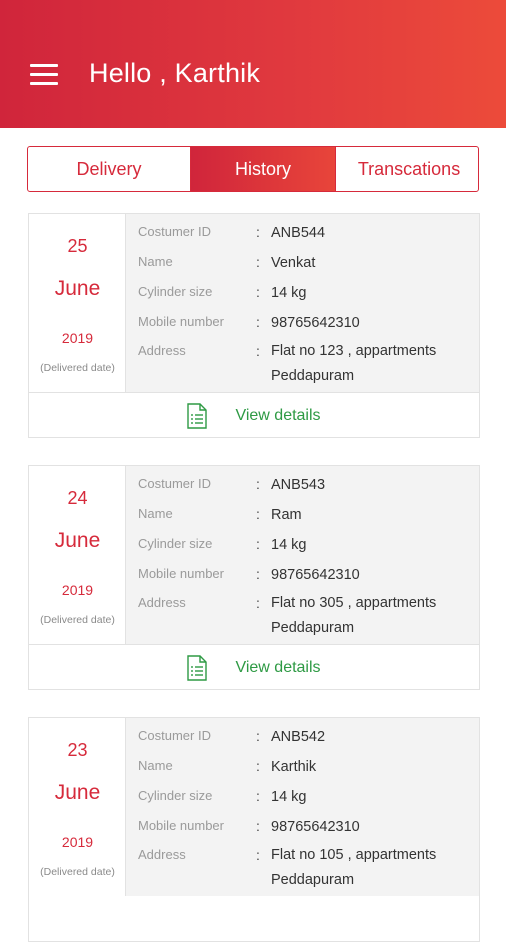 This screenshot has width=506, height=942. Describe the element at coordinates (293, 263) in the screenshot. I see `name-value: Venkat` at that location.